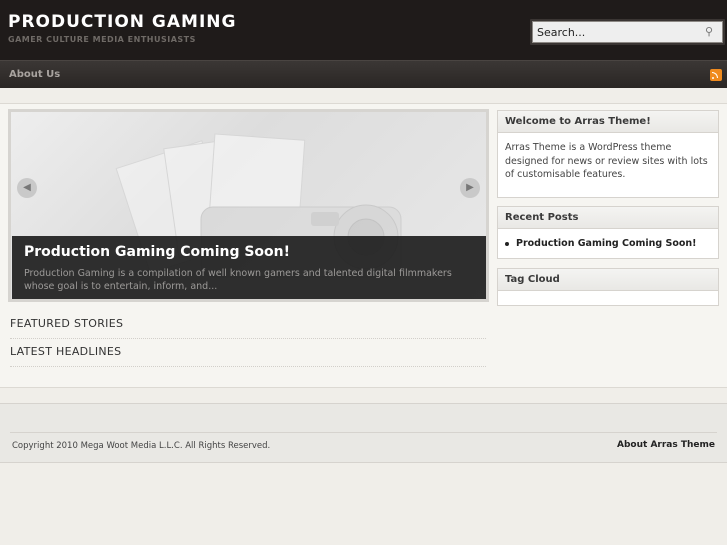 The width and height of the screenshot is (727, 545). I want to click on nav-bar: About Us, so click(363, 74).